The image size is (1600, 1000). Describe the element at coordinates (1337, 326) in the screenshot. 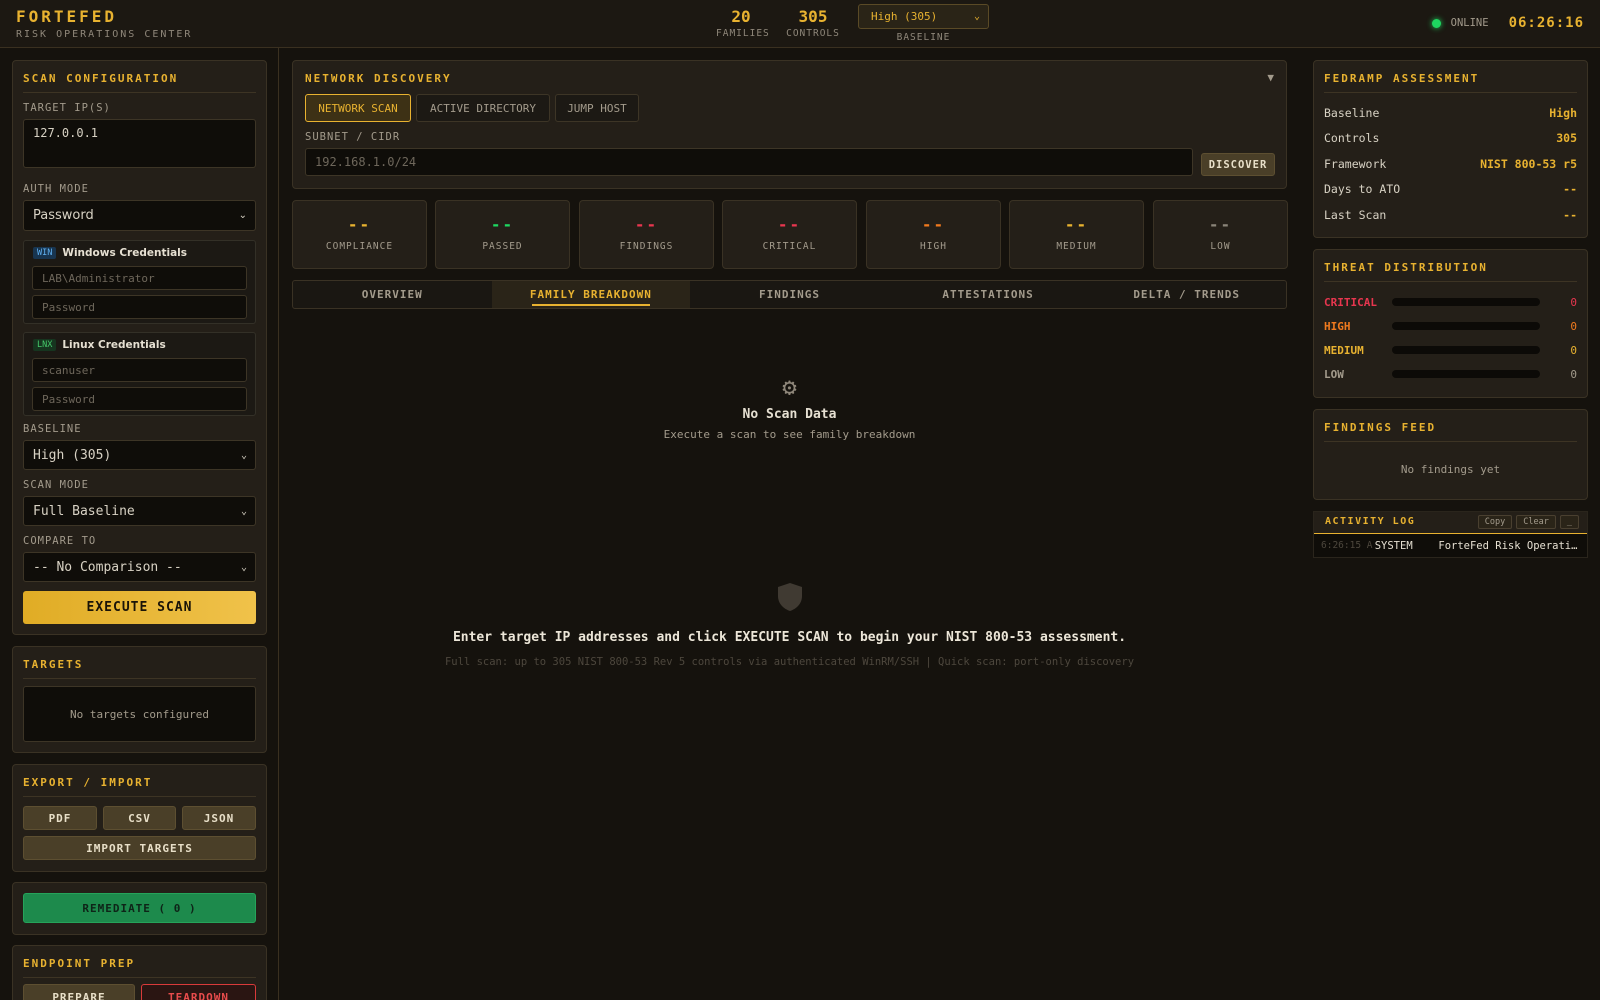

I see `threat-name: HIGH` at that location.